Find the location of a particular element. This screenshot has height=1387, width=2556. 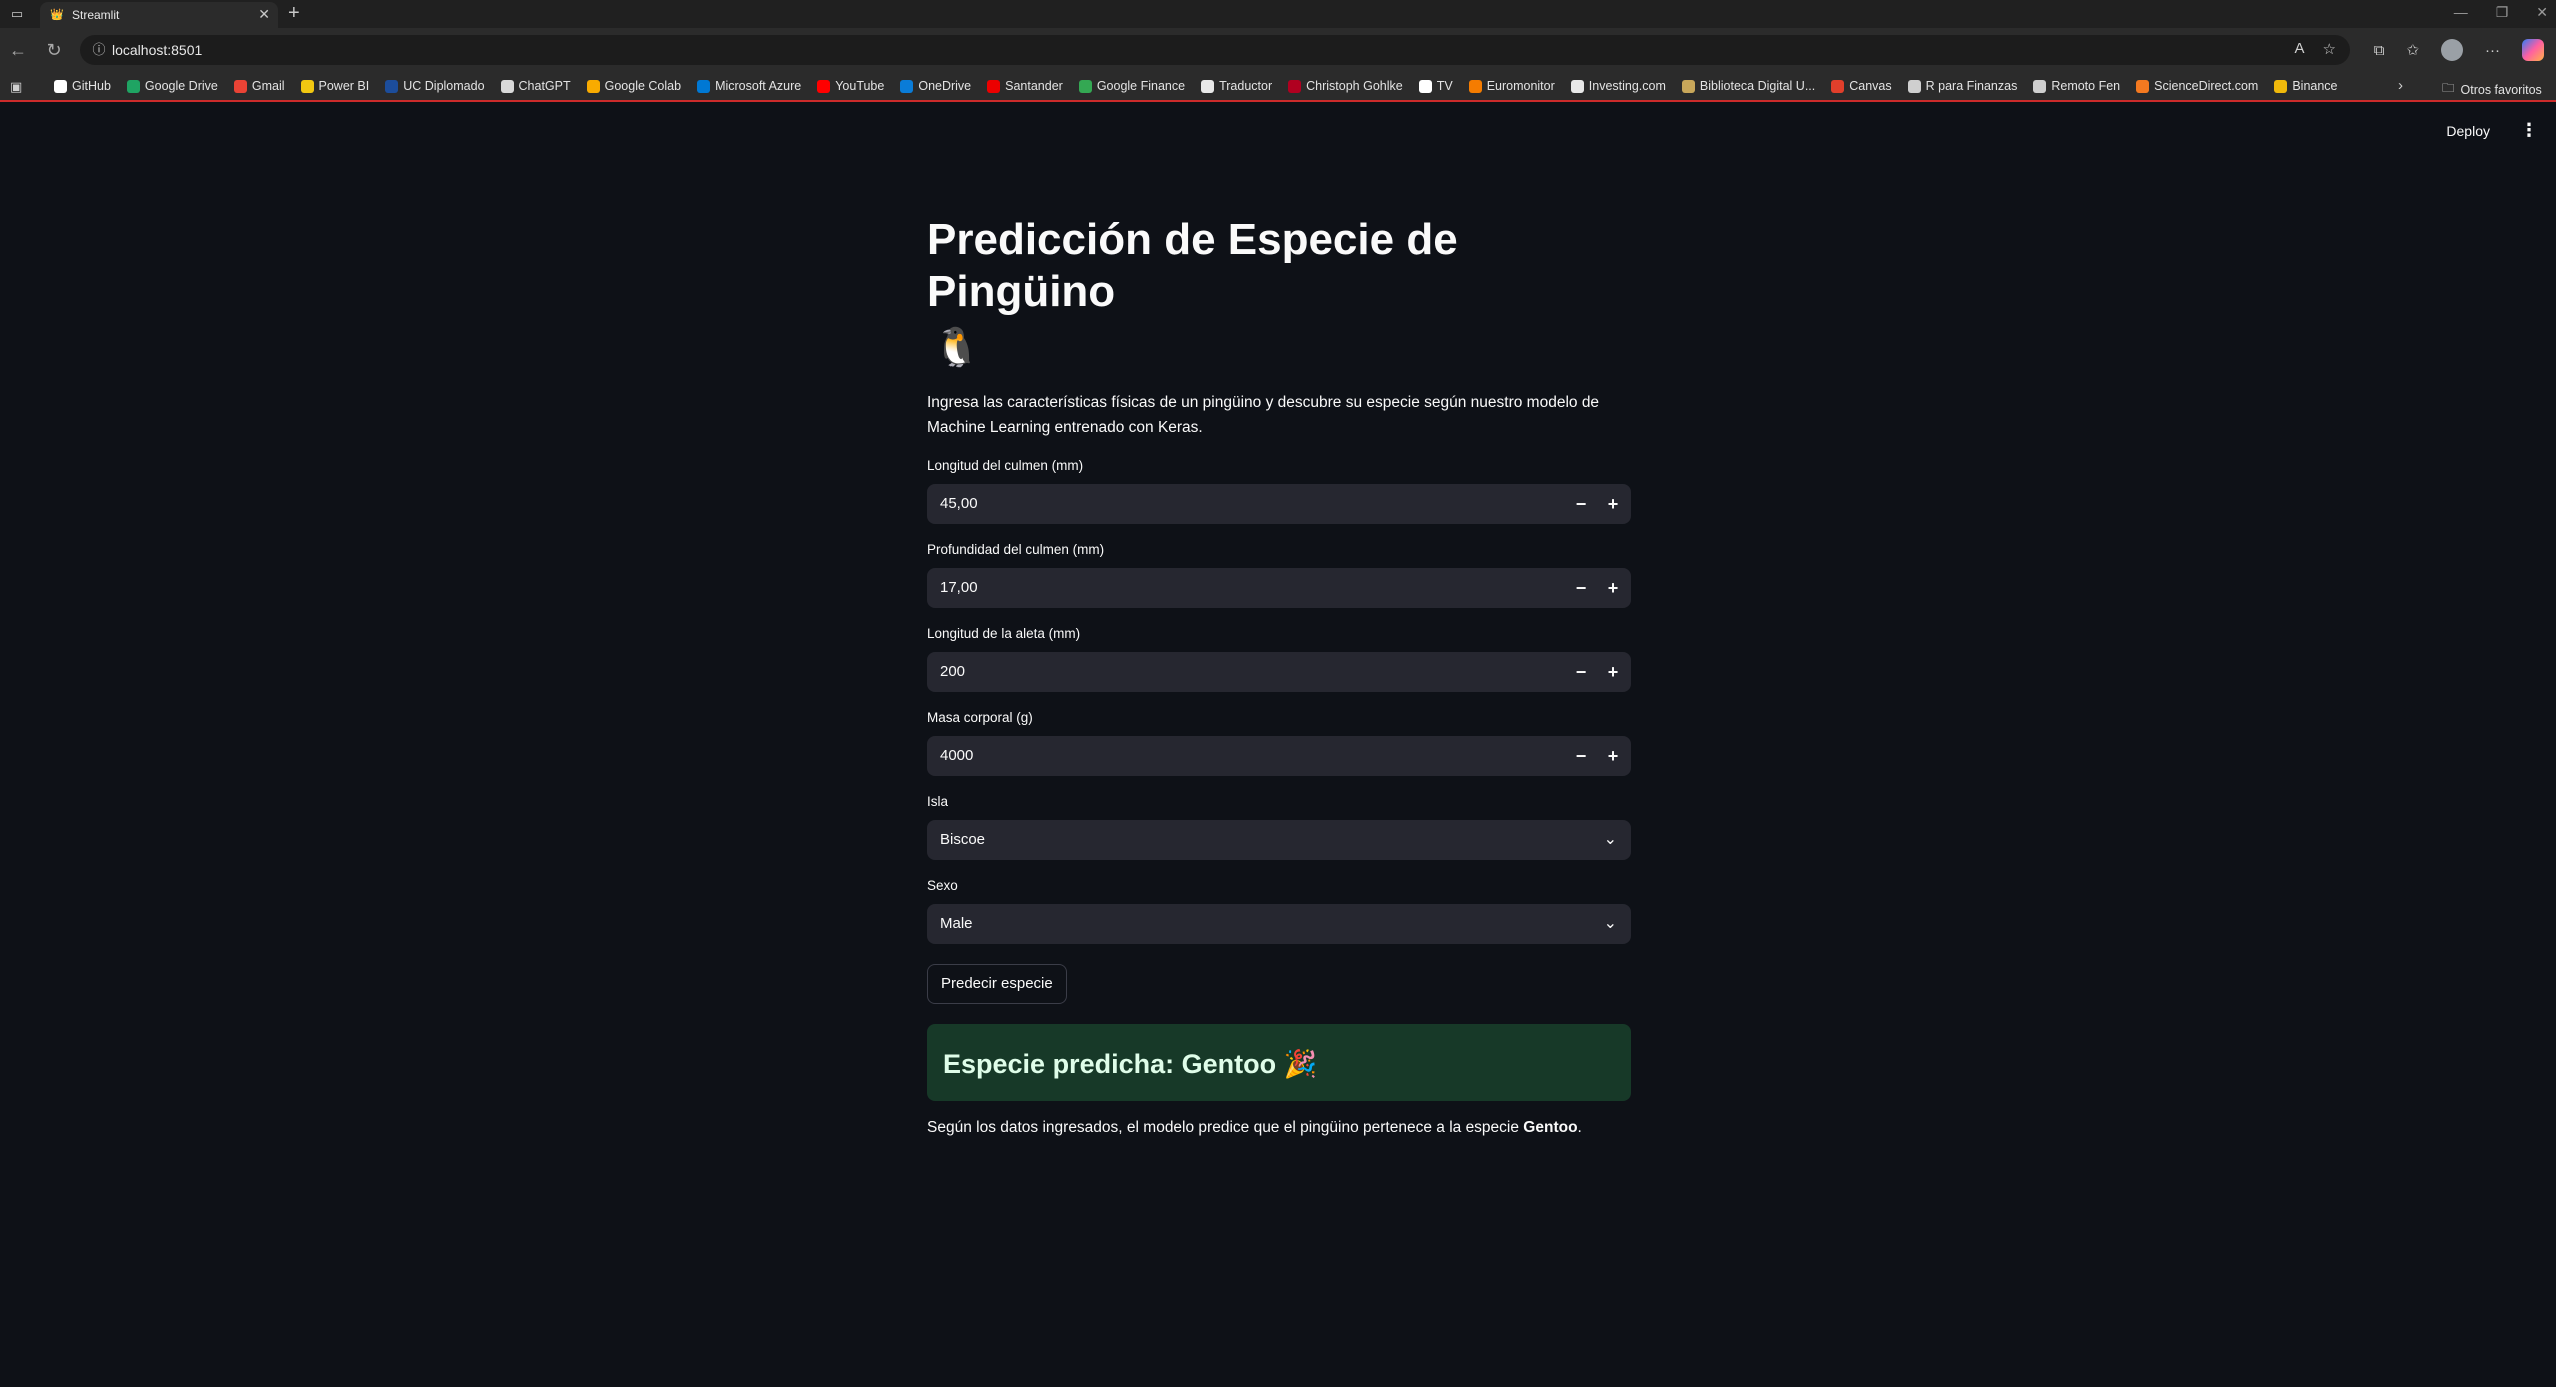

bookmark-label: GitHub is located at coordinates (91, 86).